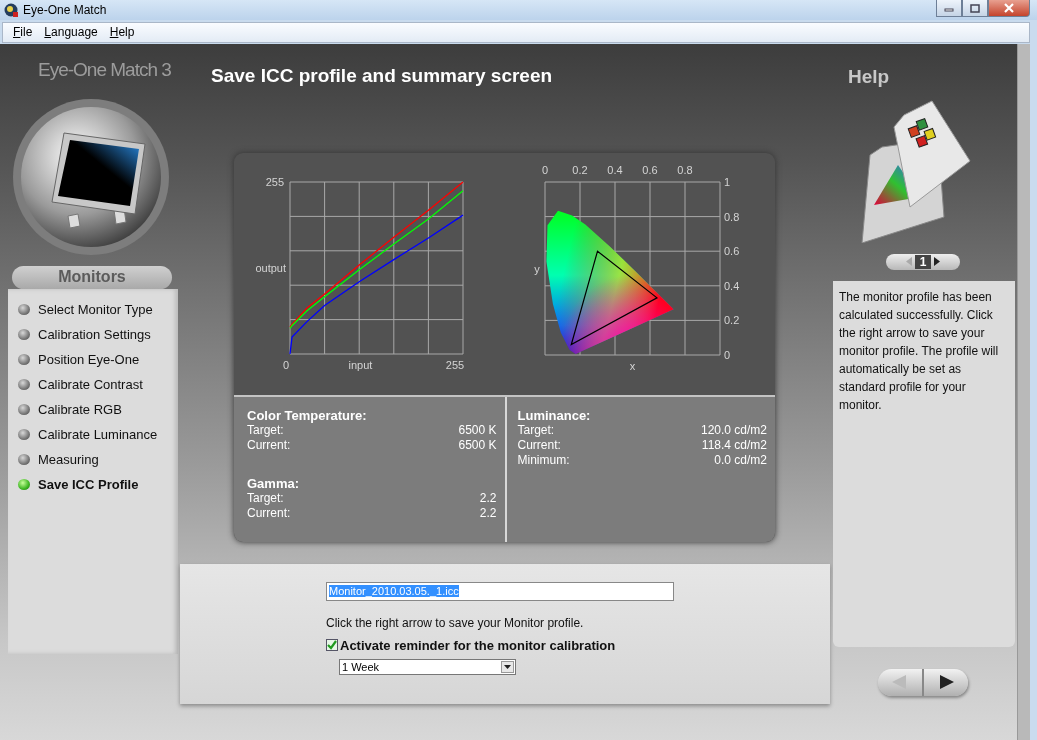 This screenshot has height=740, width=1037. I want to click on stat-value: 118.4 cd/m2, so click(734, 445).